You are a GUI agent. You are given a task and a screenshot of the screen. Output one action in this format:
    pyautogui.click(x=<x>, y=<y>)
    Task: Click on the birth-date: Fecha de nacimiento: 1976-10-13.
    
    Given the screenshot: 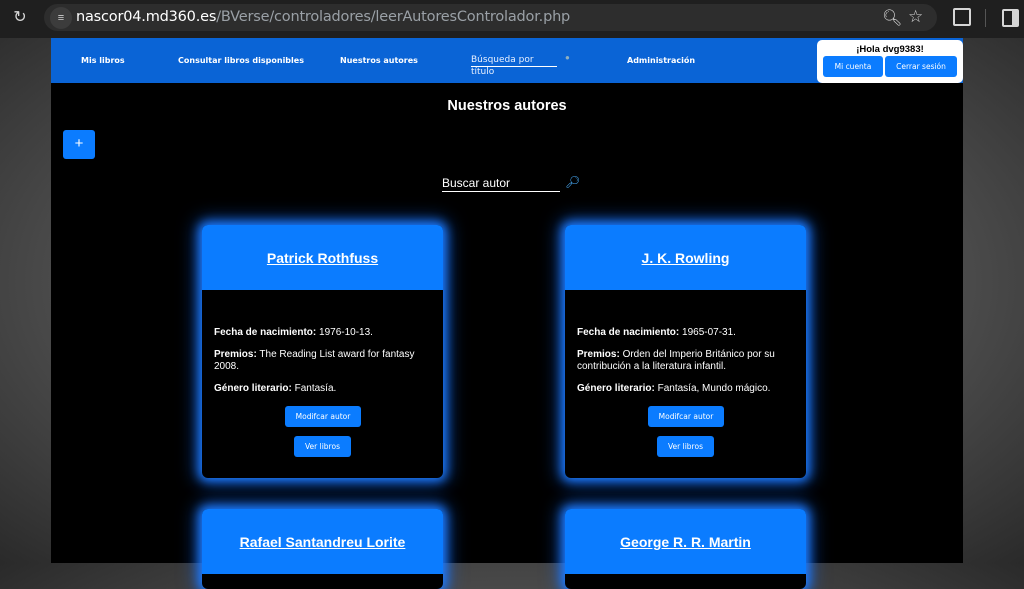 What is the action you would take?
    pyautogui.click(x=323, y=333)
    